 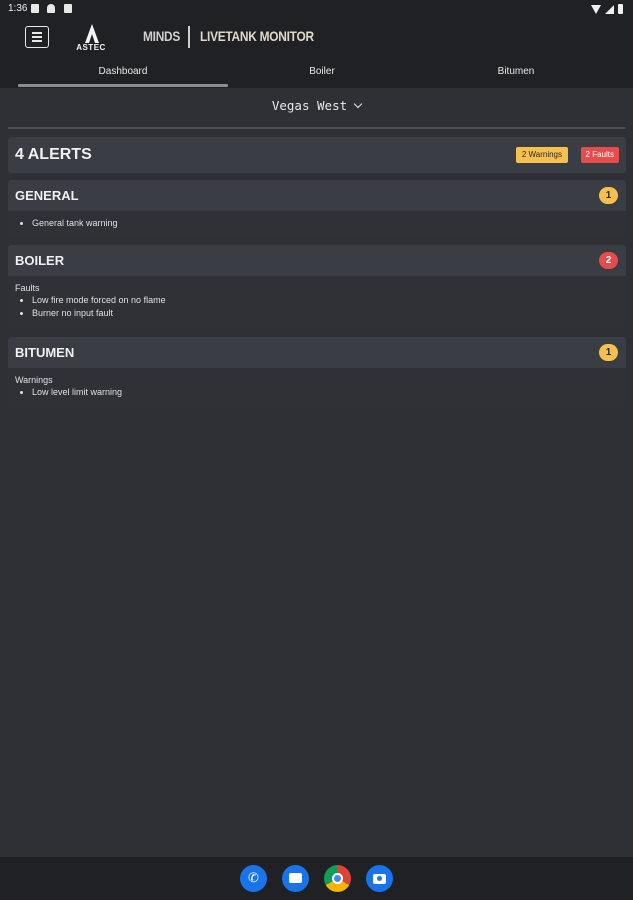 What do you see at coordinates (27, 288) in the screenshot?
I see `group-label: Faults` at bounding box center [27, 288].